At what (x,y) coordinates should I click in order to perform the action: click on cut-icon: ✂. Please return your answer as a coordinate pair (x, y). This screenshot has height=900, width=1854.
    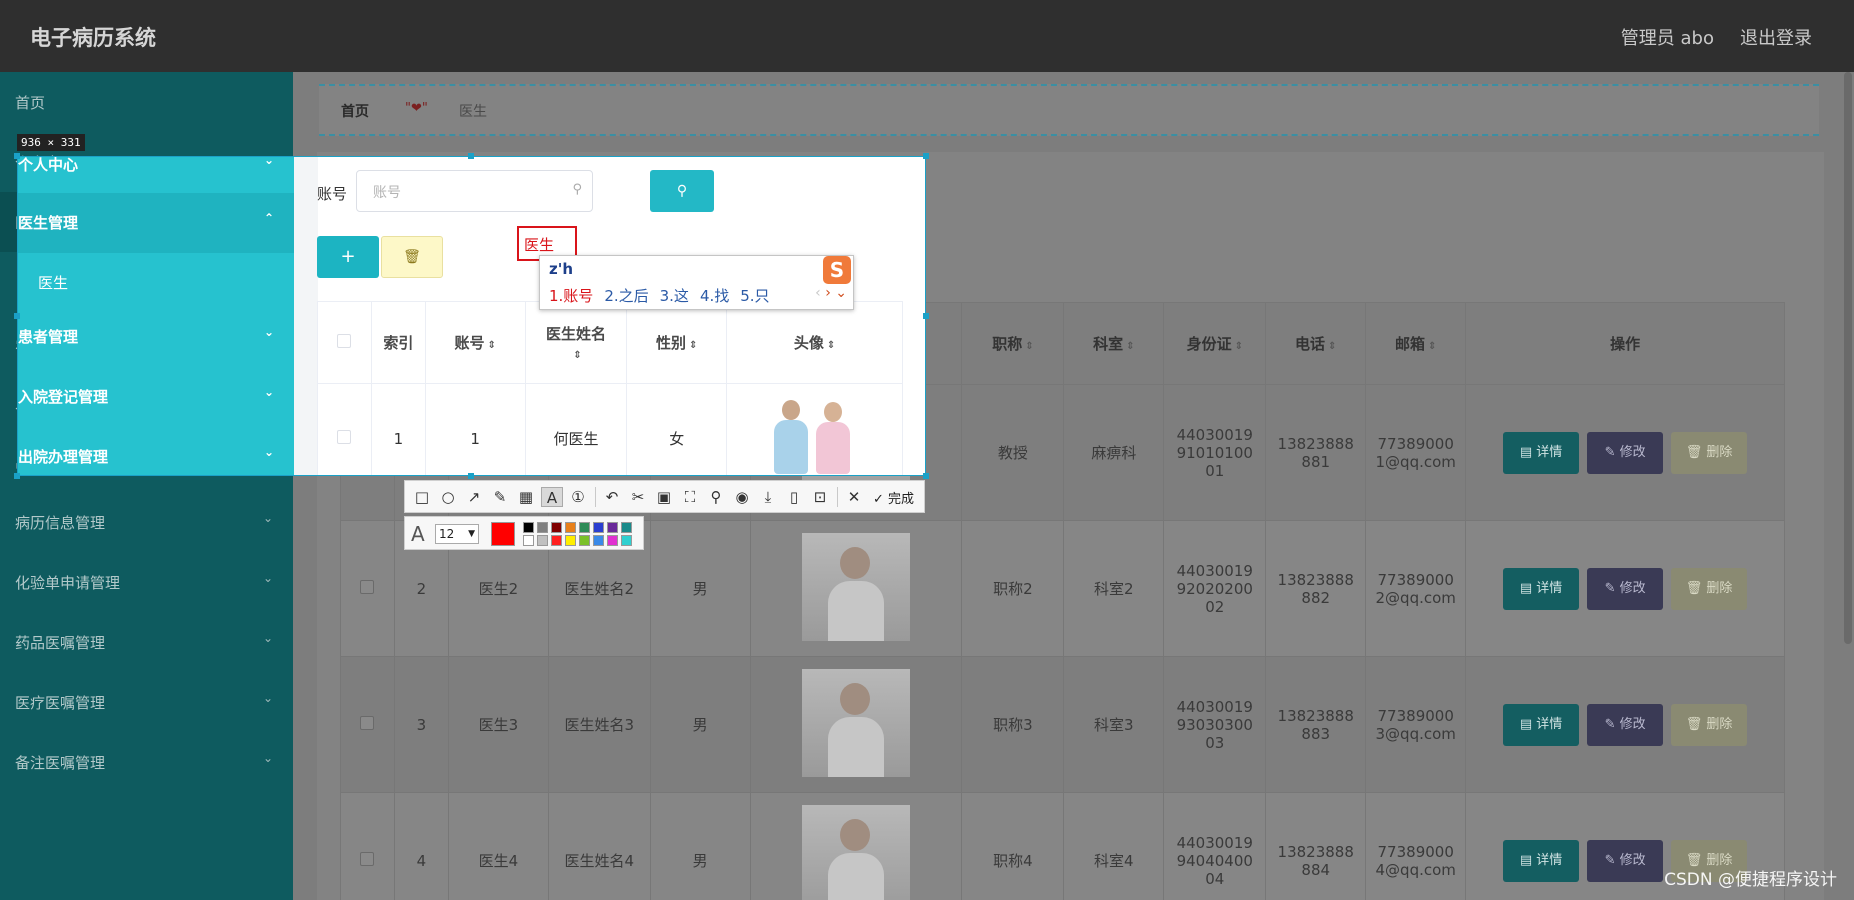
    Looking at the image, I should click on (638, 497).